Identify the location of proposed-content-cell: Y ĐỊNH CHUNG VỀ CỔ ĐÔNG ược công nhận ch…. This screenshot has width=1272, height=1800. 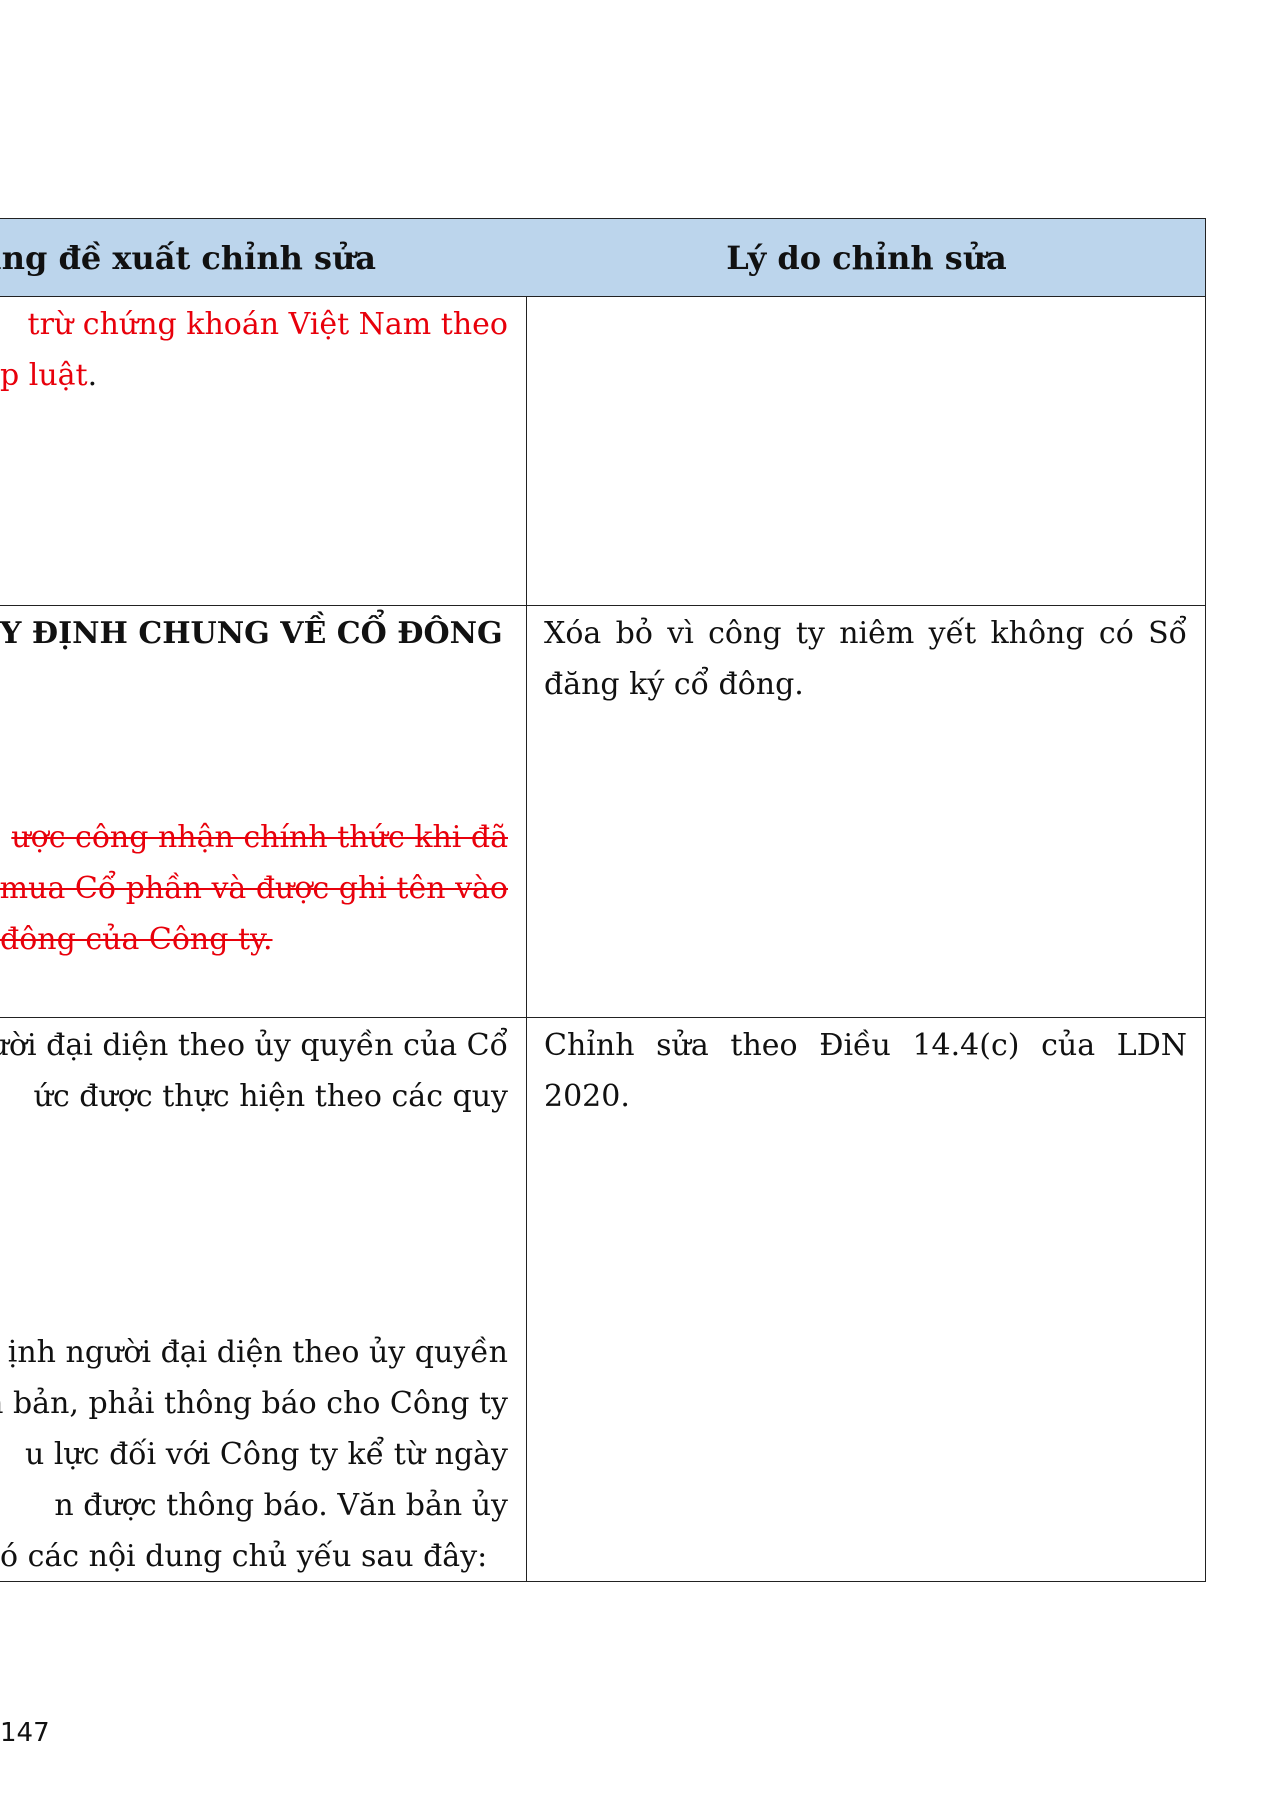
(263, 811).